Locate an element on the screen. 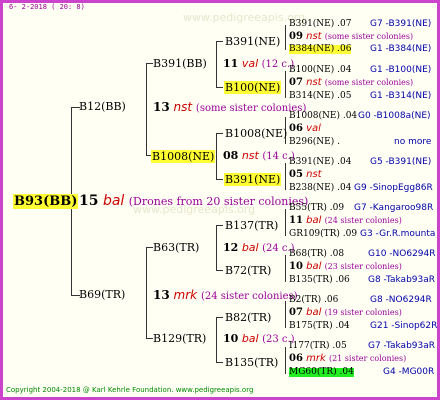 The image size is (440, 400). g2-queen-label: B391(BB) is located at coordinates (180, 63).